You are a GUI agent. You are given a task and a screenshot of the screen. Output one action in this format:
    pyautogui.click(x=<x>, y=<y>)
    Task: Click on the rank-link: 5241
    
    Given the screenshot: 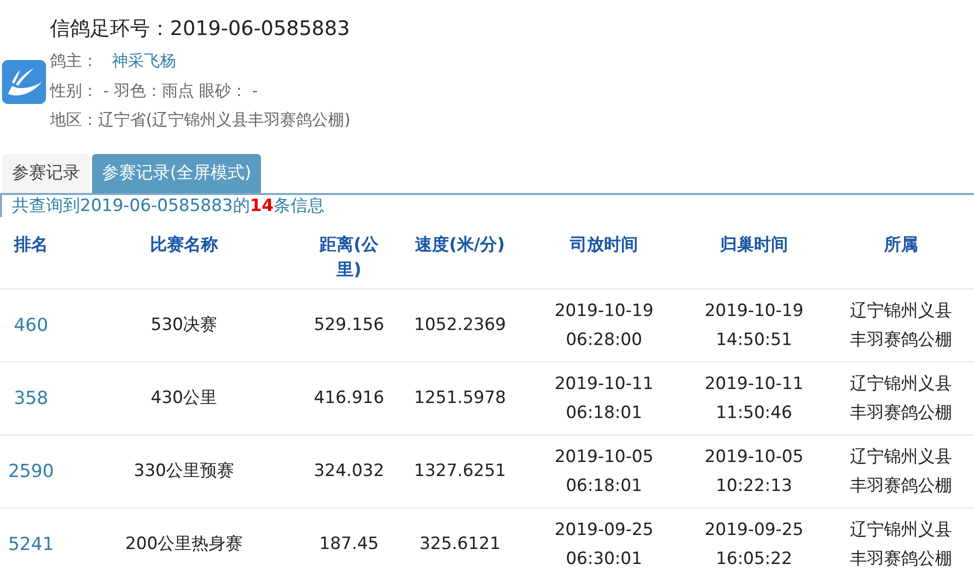 What is the action you would take?
    pyautogui.click(x=31, y=544)
    